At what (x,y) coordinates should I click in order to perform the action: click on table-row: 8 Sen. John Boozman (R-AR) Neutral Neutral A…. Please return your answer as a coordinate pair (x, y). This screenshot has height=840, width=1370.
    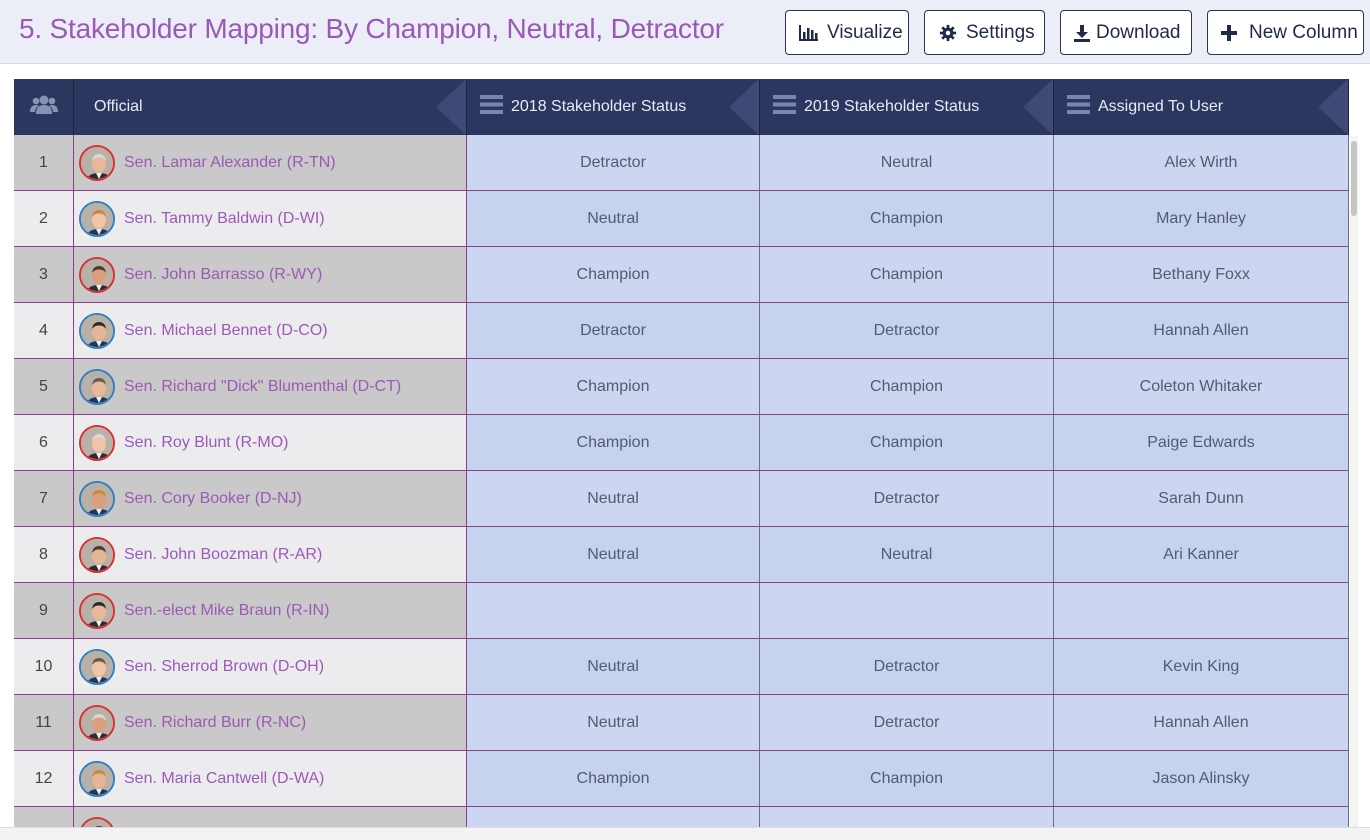
    Looking at the image, I should click on (681, 555).